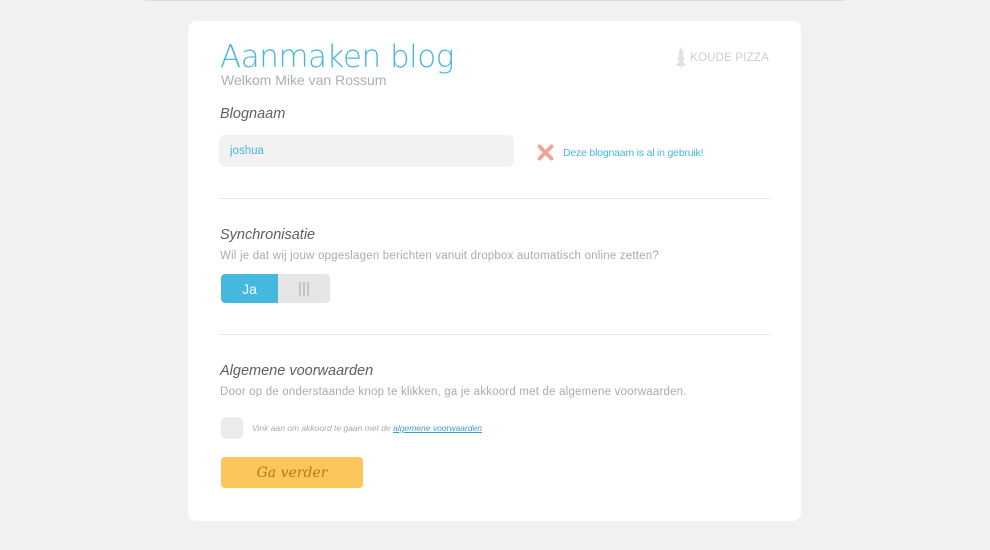 The height and width of the screenshot is (550, 990). I want to click on error-message: Deze blognaam is al in gebruik!, so click(633, 152).